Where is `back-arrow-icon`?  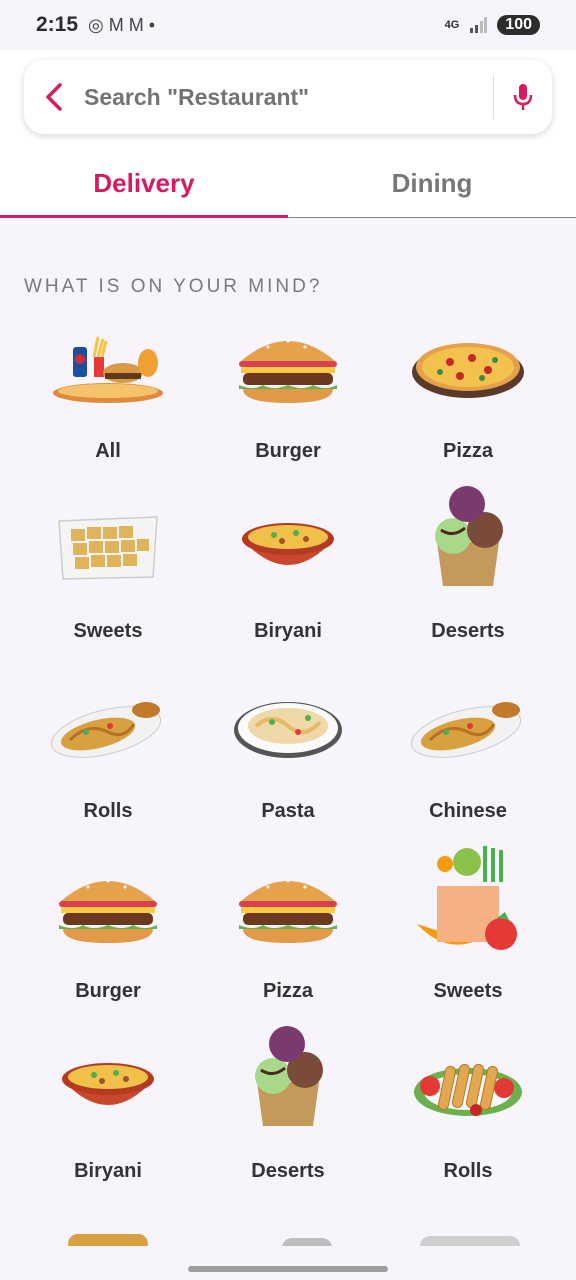
back-arrow-icon is located at coordinates (54, 97).